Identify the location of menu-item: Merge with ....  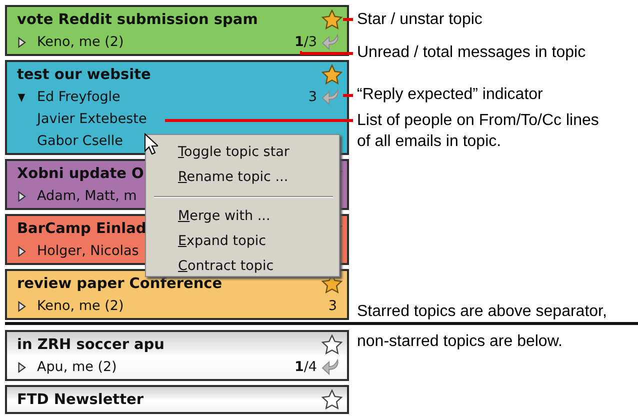
(242, 216).